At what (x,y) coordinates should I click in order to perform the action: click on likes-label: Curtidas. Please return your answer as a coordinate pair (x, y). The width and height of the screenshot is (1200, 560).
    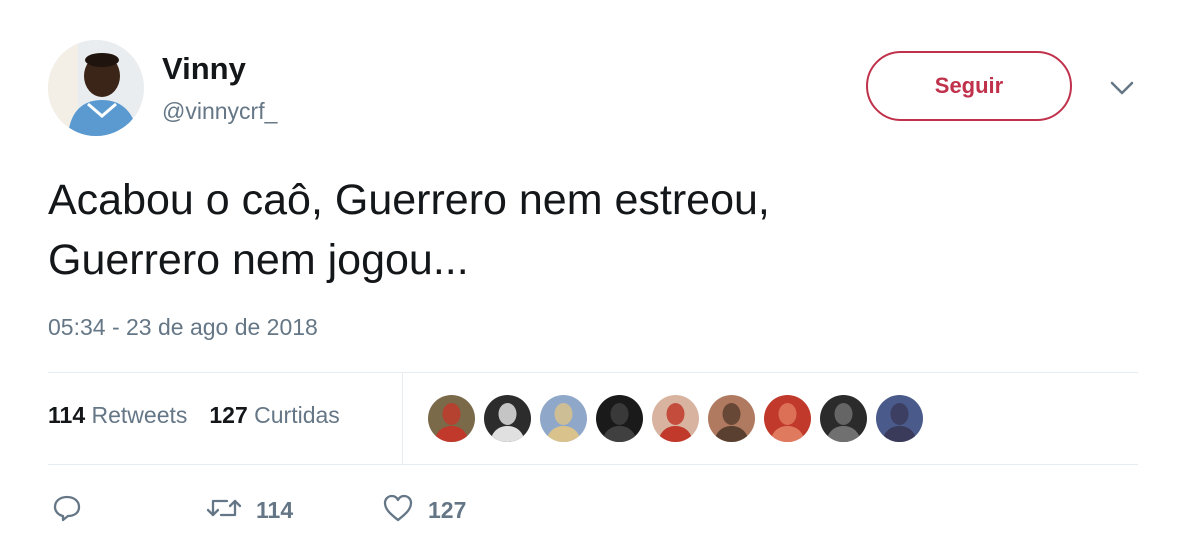
    Looking at the image, I should click on (297, 415).